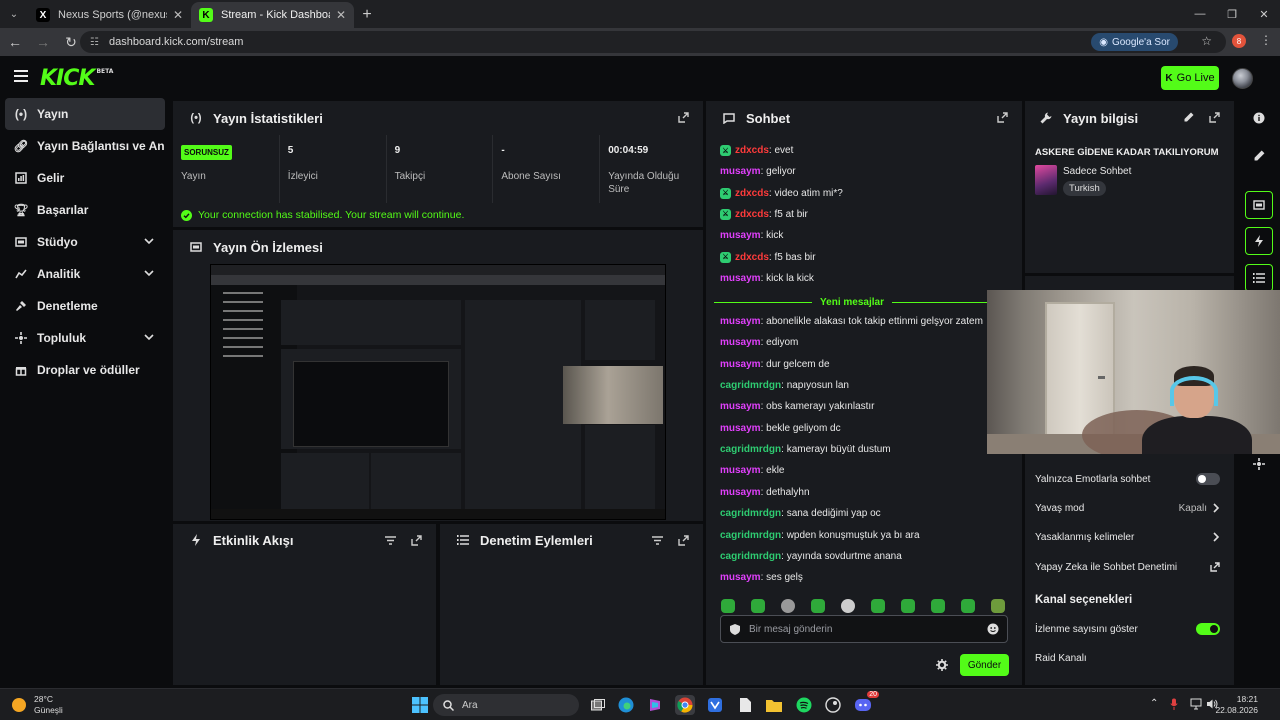 The width and height of the screenshot is (1280, 720). What do you see at coordinates (866, 703) in the screenshot?
I see `discord-icon: 20` at bounding box center [866, 703].